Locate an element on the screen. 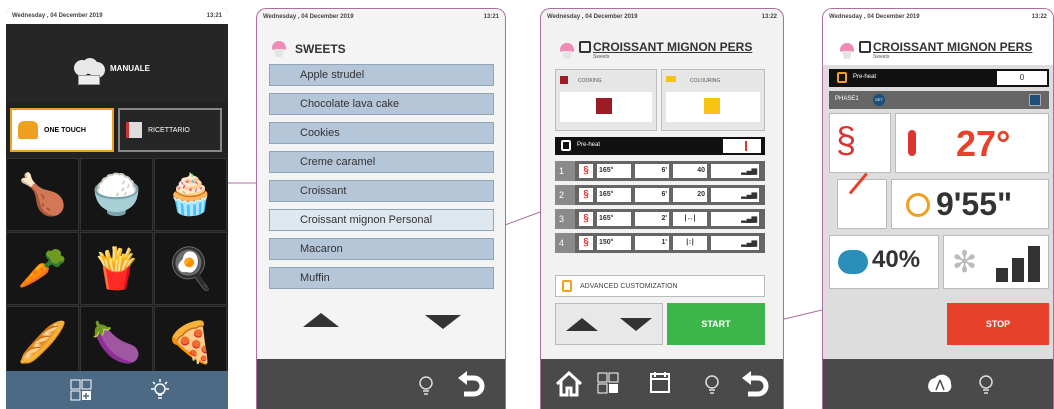  humidity-box: 40% is located at coordinates (884, 262).